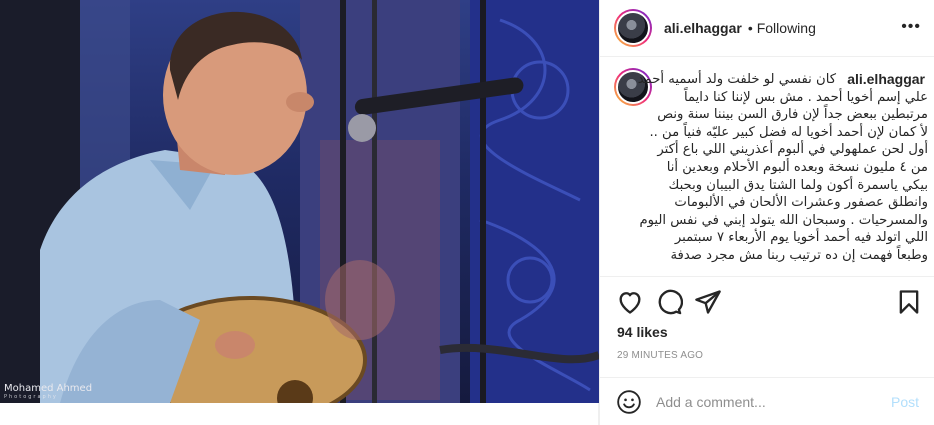  I want to click on header-username-link: ali.elhaggar, so click(703, 28).